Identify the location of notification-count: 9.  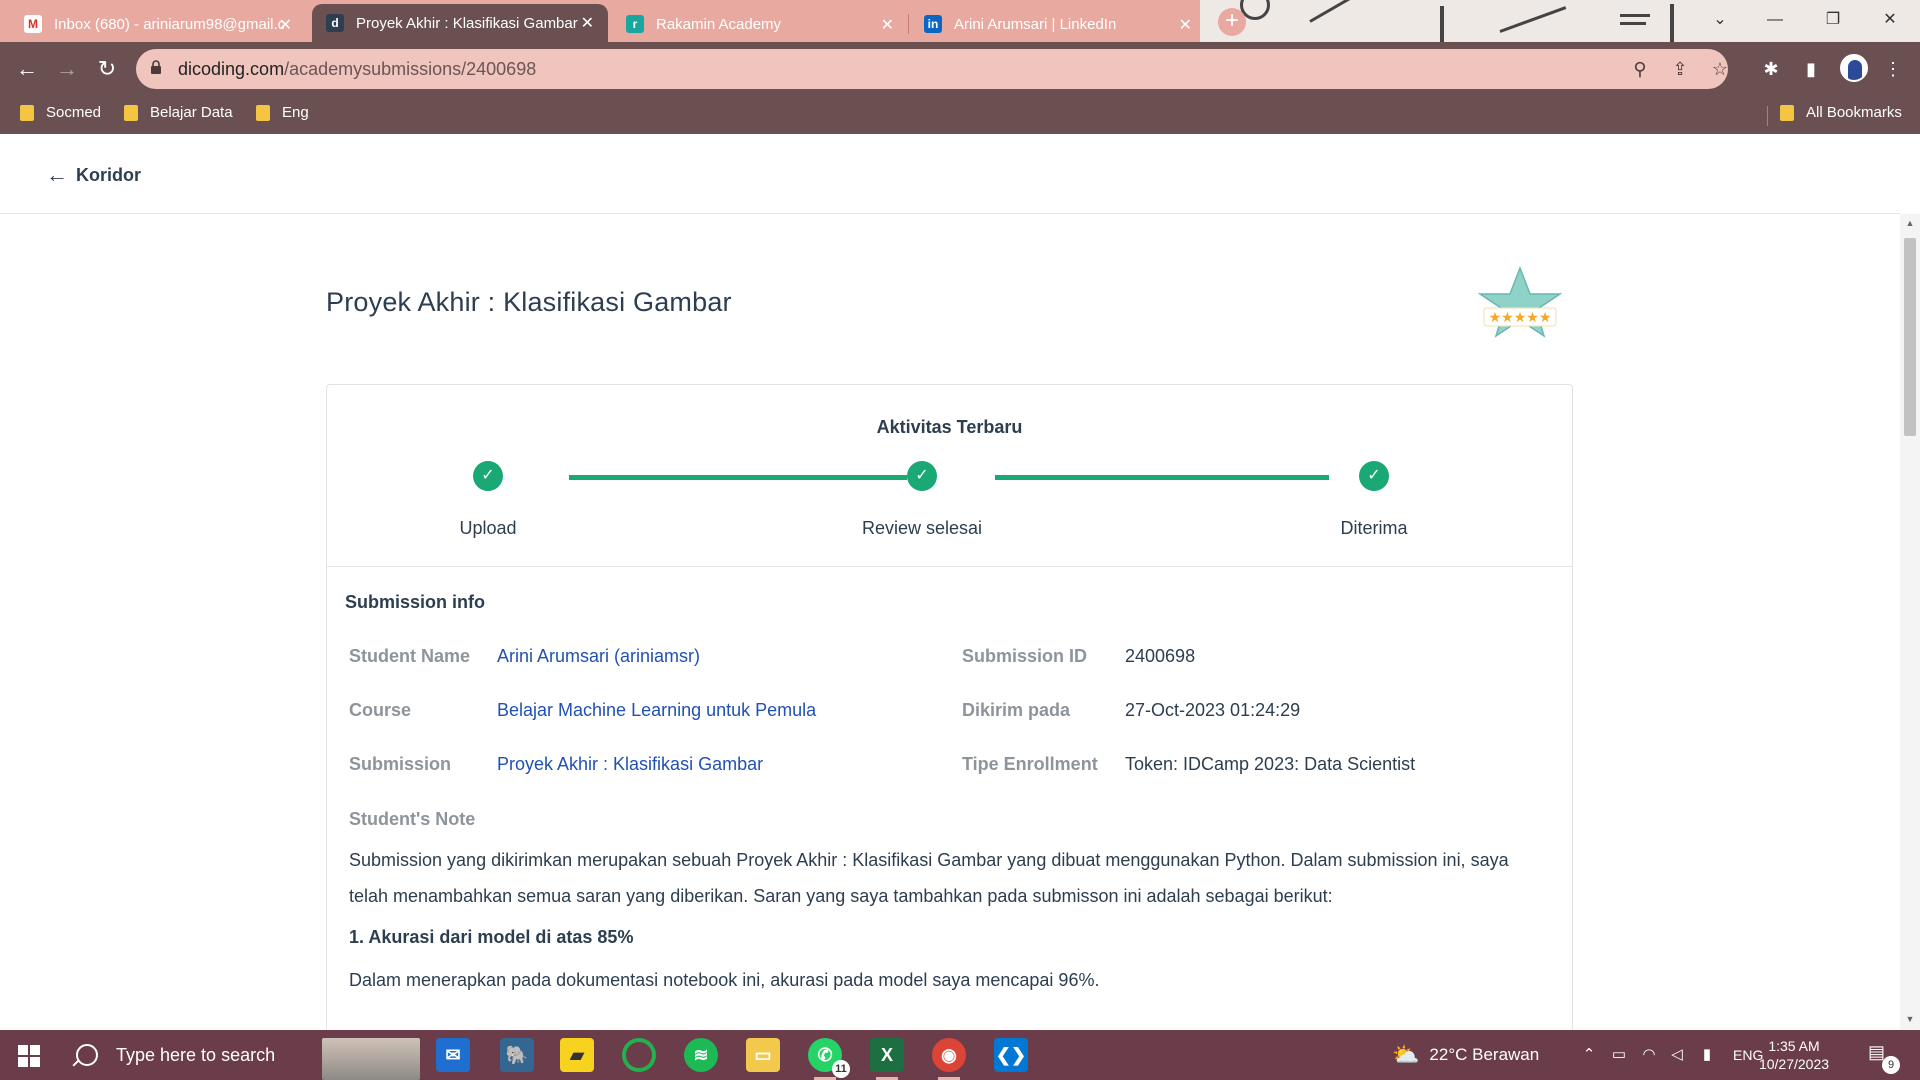
(1891, 1065).